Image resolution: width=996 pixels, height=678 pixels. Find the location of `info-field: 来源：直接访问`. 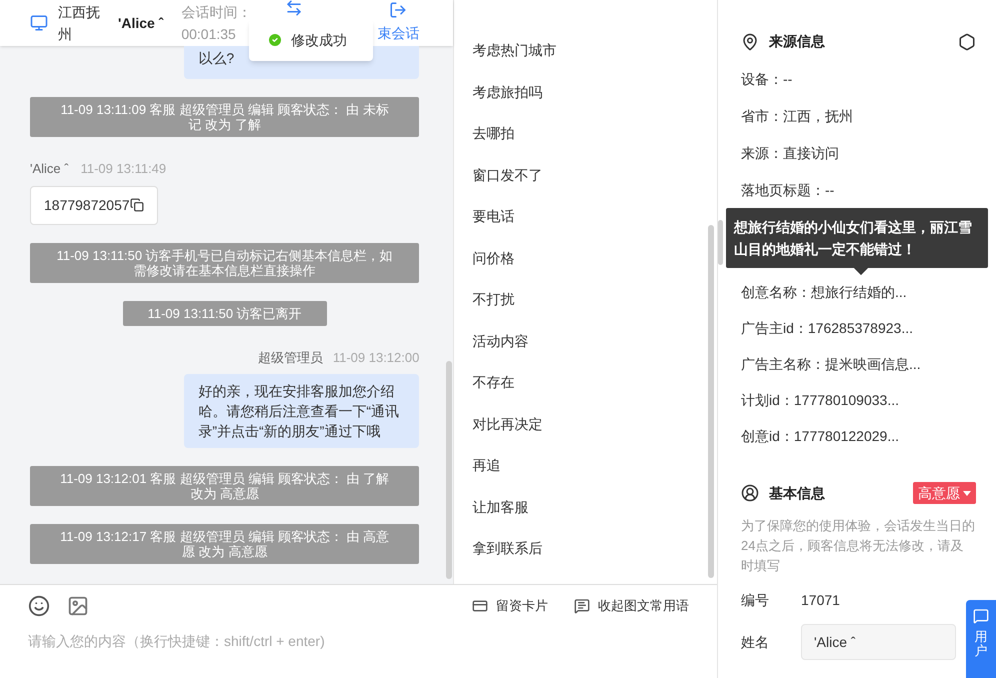

info-field: 来源：直接访问 is located at coordinates (858, 153).